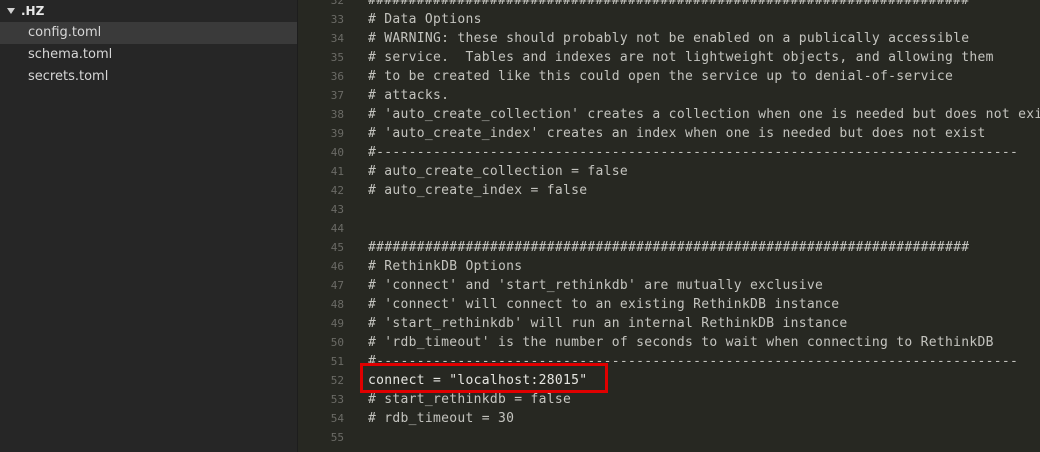  I want to click on line-number: 38, so click(337, 114).